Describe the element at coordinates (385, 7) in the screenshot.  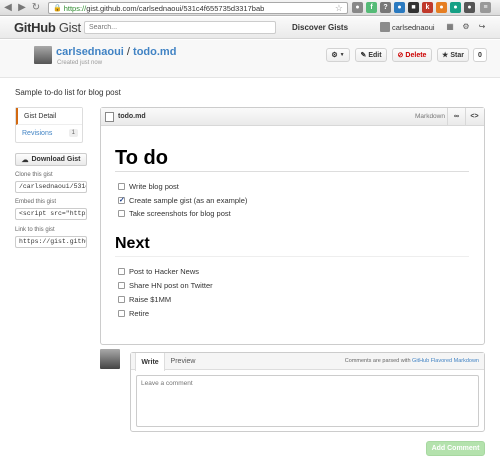
I see `extension-icon: ?` at that location.